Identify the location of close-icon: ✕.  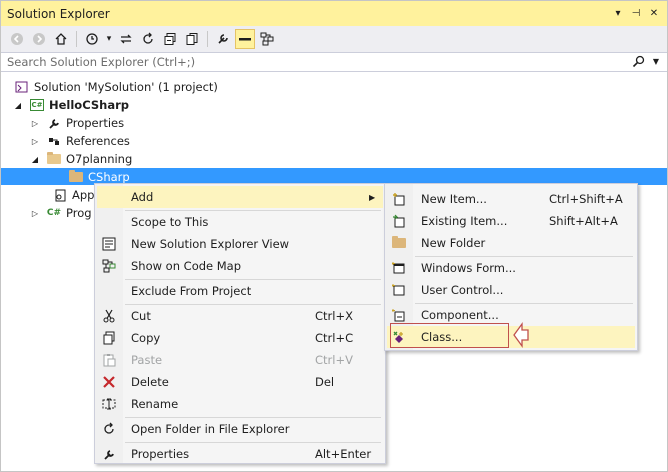
(654, 13).